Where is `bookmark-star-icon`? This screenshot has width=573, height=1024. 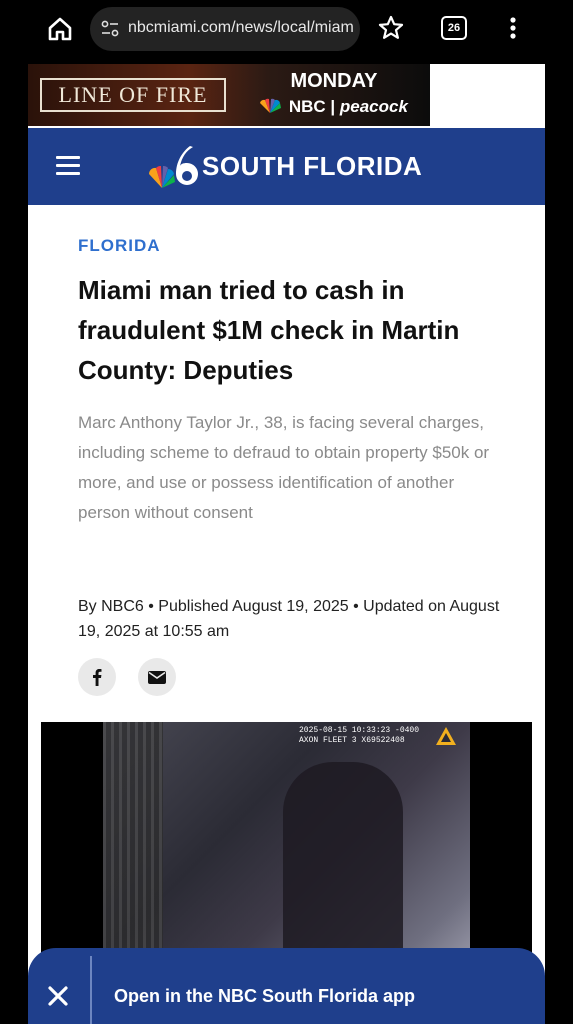 bookmark-star-icon is located at coordinates (391, 28).